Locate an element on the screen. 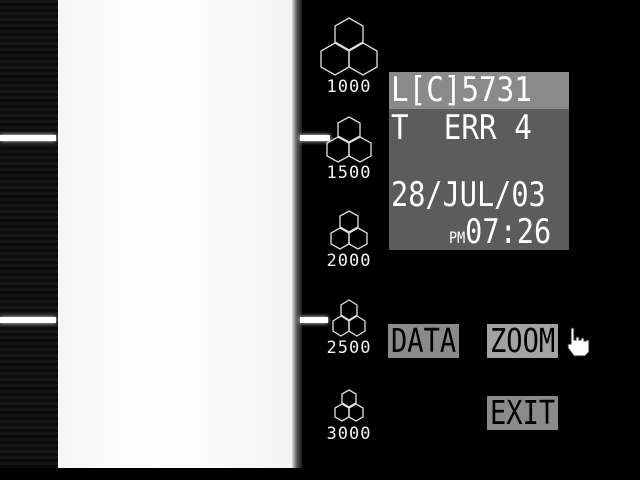 The image size is (640, 480). left-film-strip is located at coordinates (29, 234).